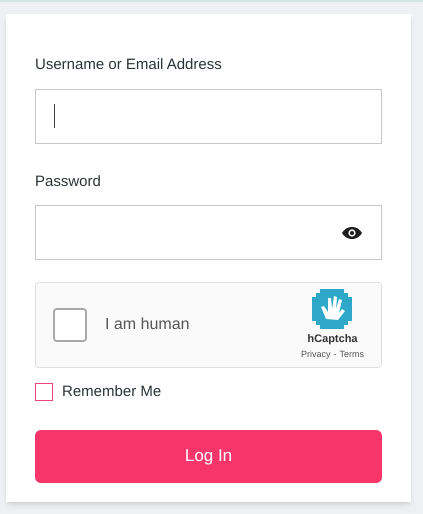  I want to click on field-label: Username or Email Address, so click(129, 65).